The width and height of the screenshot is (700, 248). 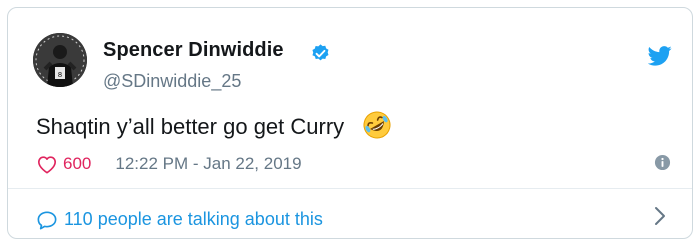 I want to click on tweet-text: Shaqtin y’all better go get Curry, so click(x=190, y=126).